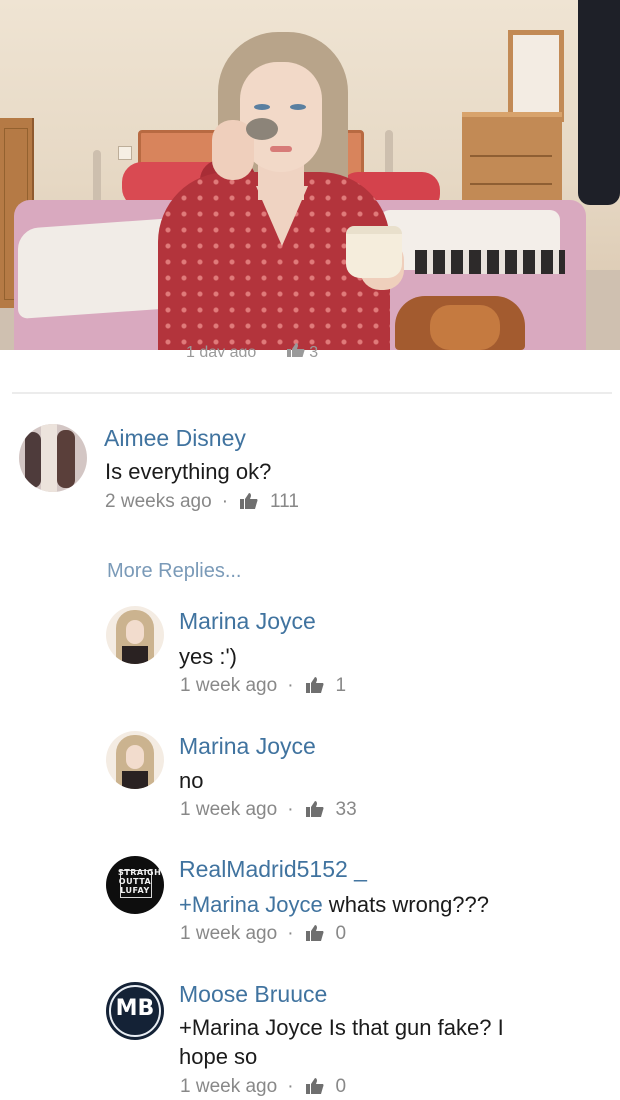  I want to click on like-count: 1, so click(341, 685).